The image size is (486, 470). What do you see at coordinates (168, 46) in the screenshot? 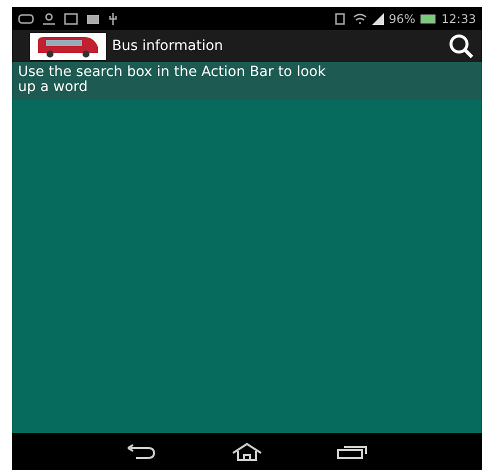
I see `app-title: Bus information` at bounding box center [168, 46].